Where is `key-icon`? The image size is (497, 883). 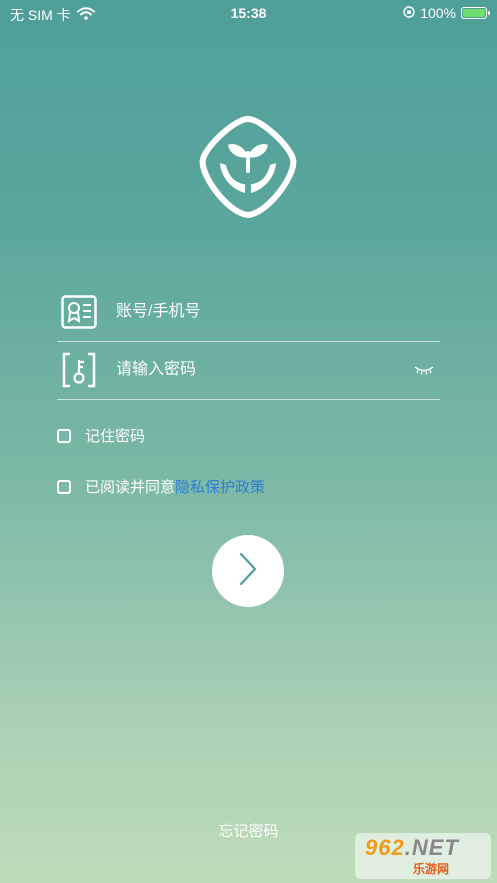 key-icon is located at coordinates (79, 370).